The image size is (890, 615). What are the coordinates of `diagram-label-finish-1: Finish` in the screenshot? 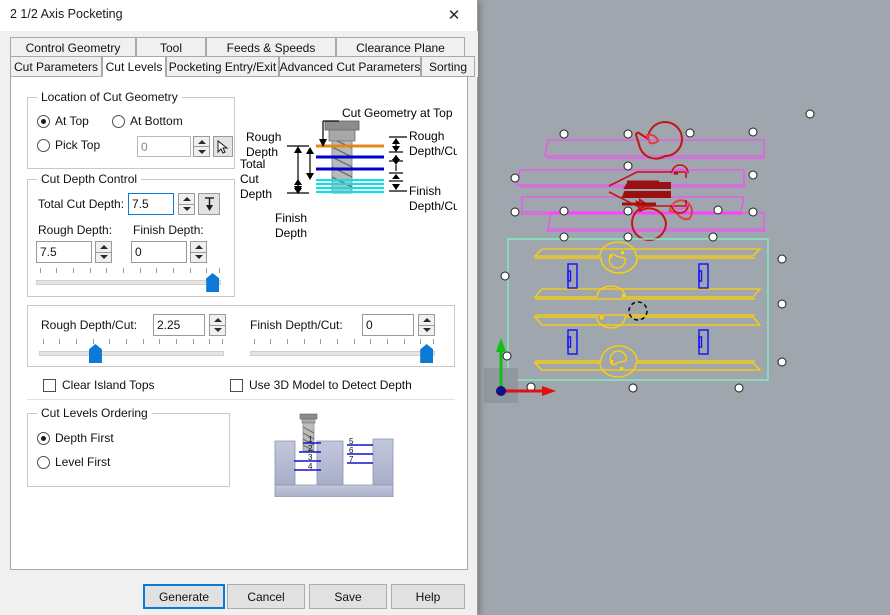 It's located at (291, 218).